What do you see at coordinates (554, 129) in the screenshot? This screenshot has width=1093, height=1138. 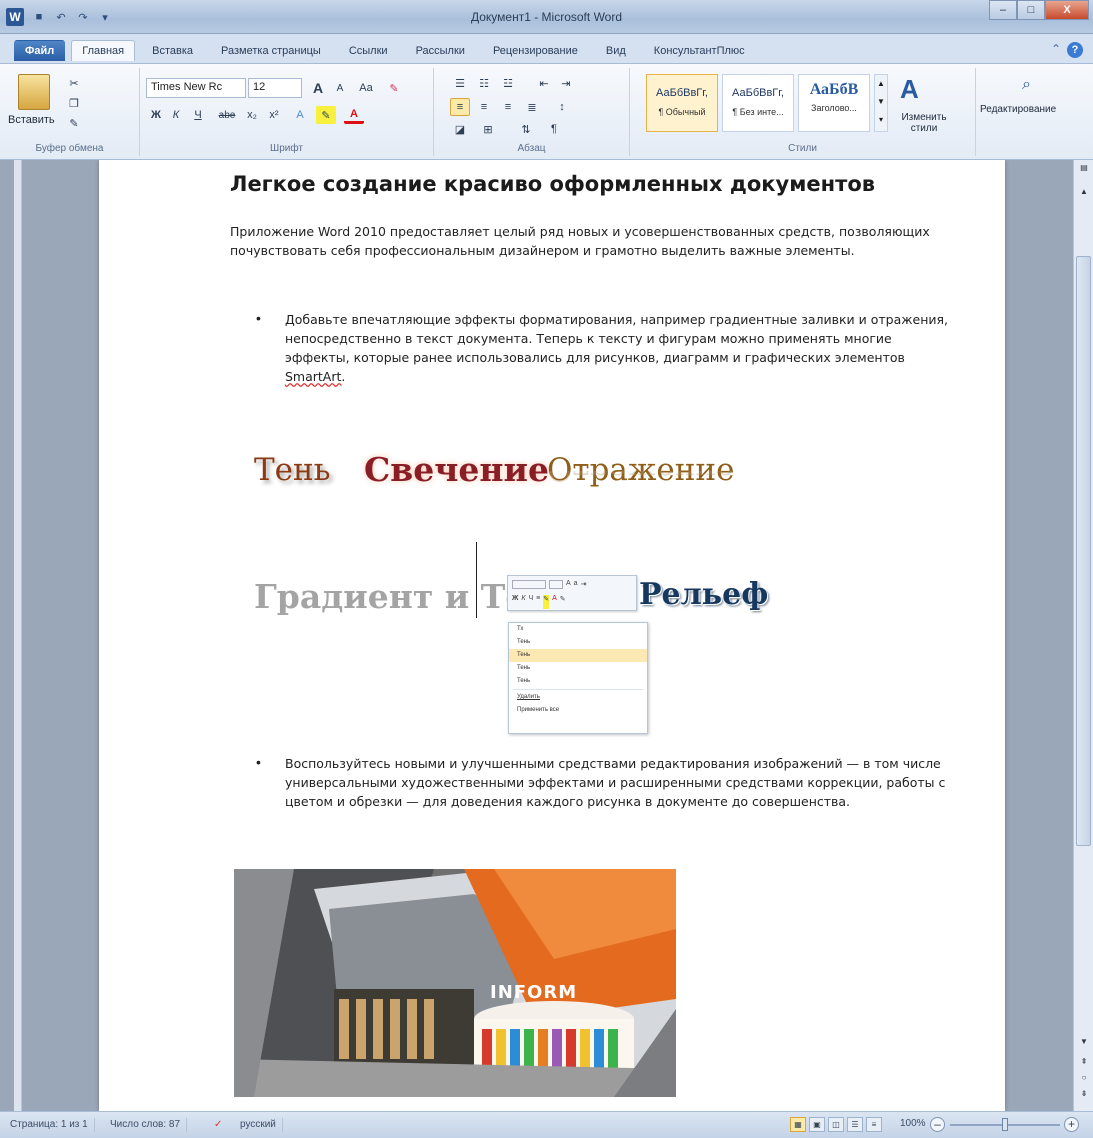 I see `show-marks-button: ¶` at bounding box center [554, 129].